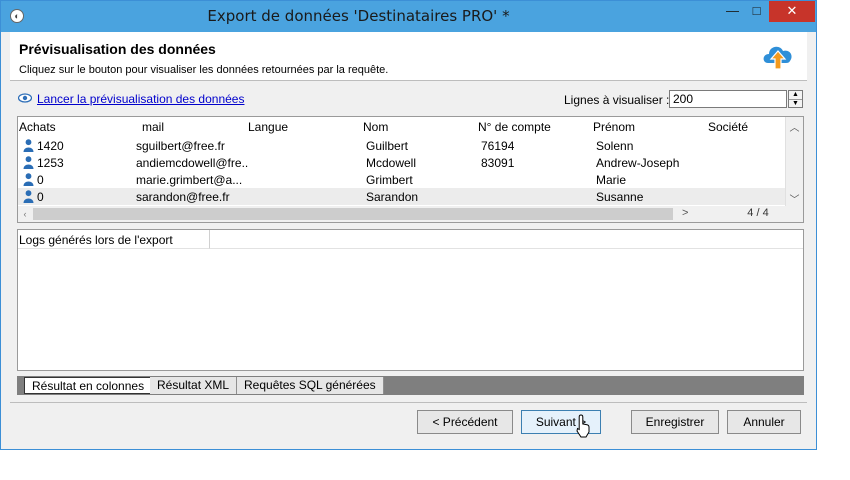  Describe the element at coordinates (732, 11) in the screenshot. I see `minimize-button: —` at that location.